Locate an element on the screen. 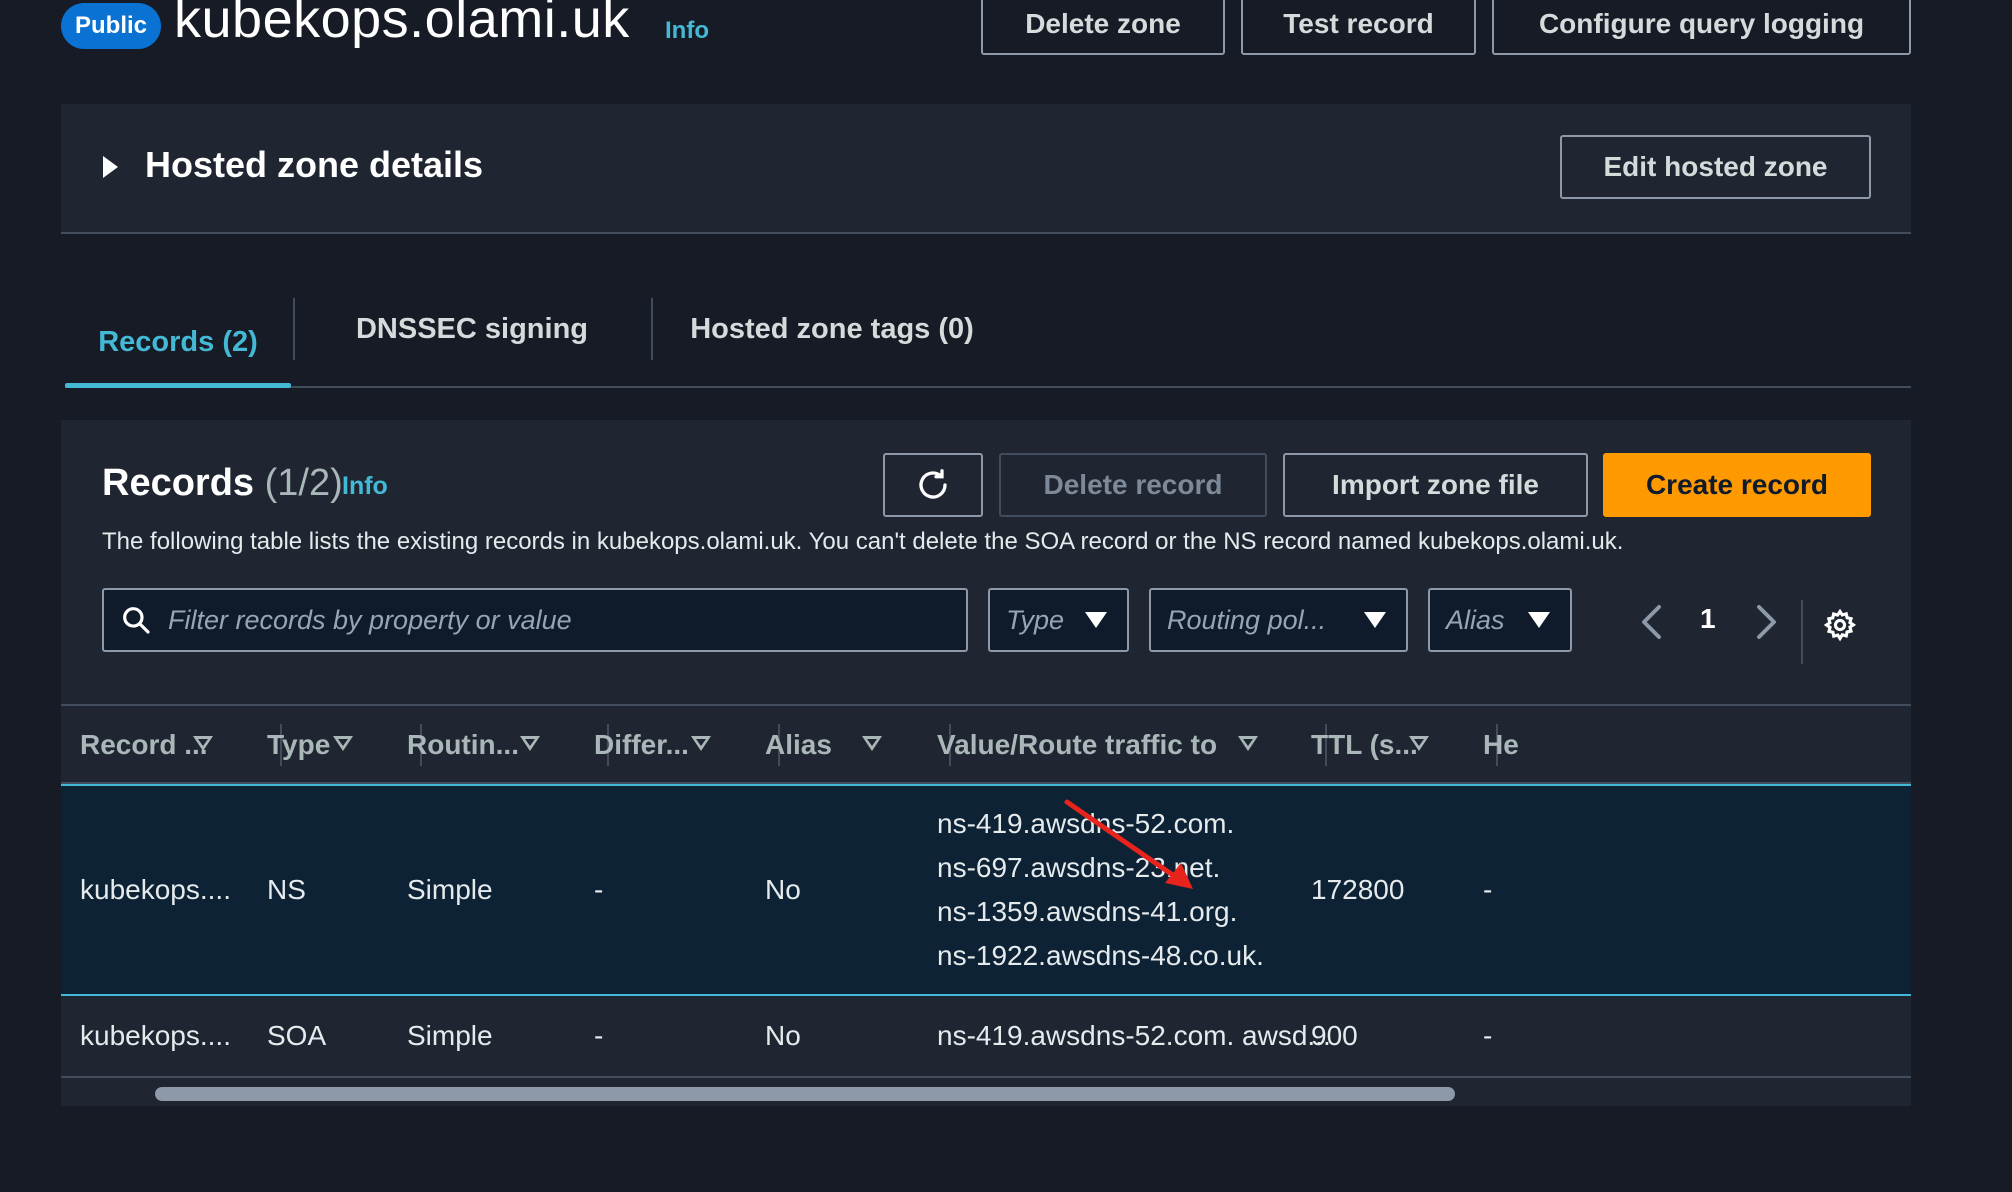 This screenshot has width=2012, height=1192. column-label: Alias is located at coordinates (798, 744).